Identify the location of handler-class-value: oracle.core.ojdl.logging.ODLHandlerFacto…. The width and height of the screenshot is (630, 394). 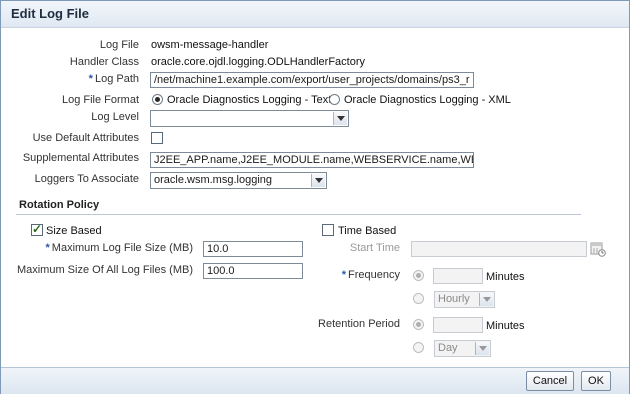
(258, 62).